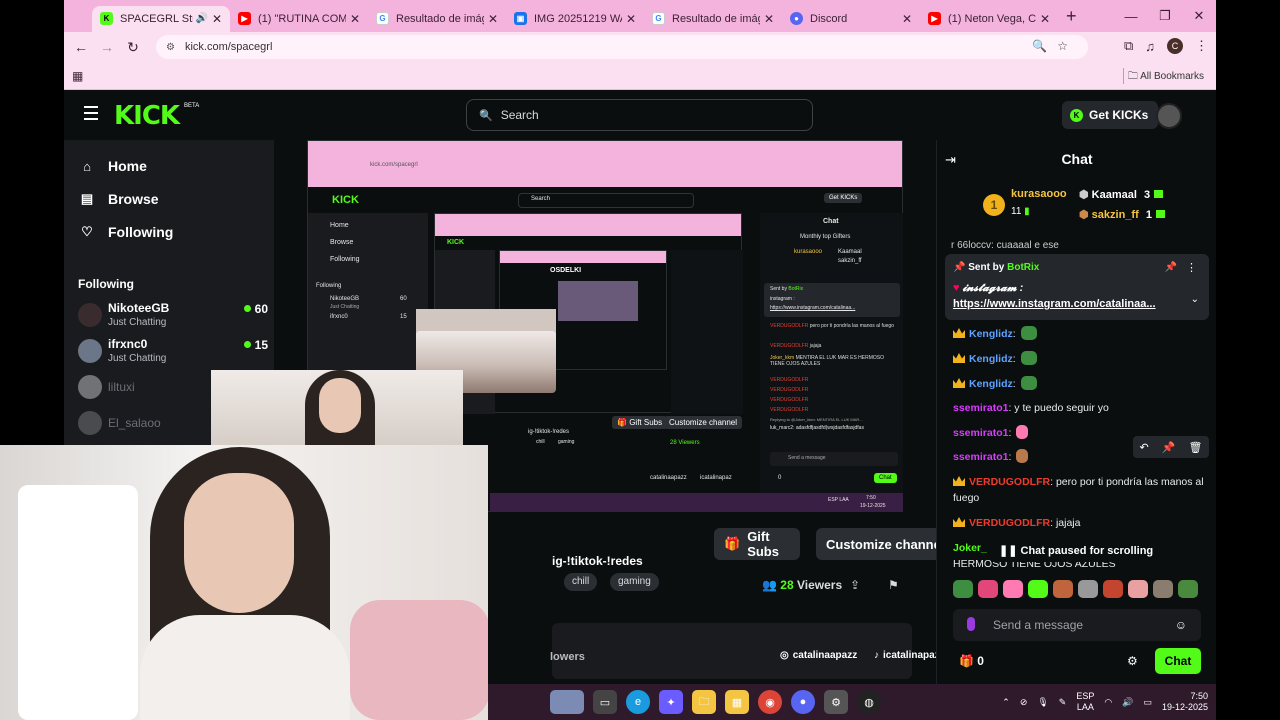 The width and height of the screenshot is (1280, 720). What do you see at coordinates (869, 702) in the screenshot?
I see `obs-icon: ◍` at bounding box center [869, 702].